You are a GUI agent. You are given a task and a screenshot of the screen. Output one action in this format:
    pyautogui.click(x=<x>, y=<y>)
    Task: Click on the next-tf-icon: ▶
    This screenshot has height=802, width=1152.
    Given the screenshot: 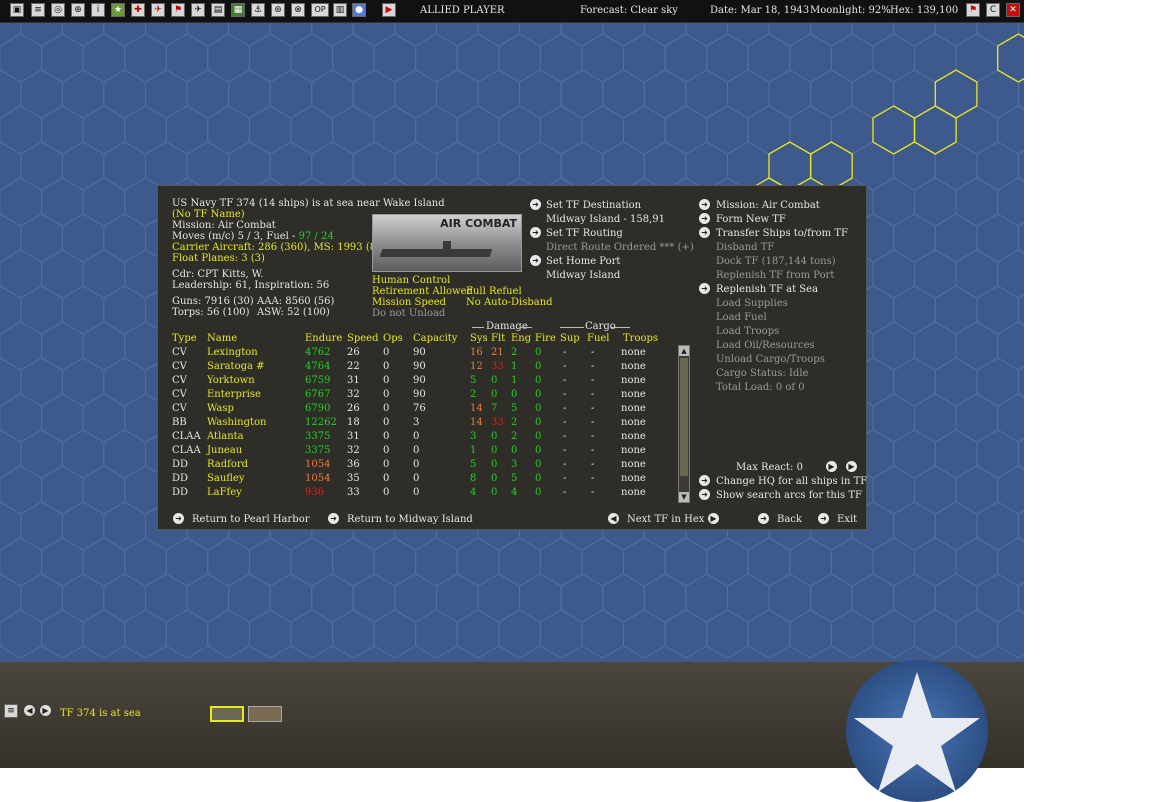 What is the action you would take?
    pyautogui.click(x=713, y=518)
    